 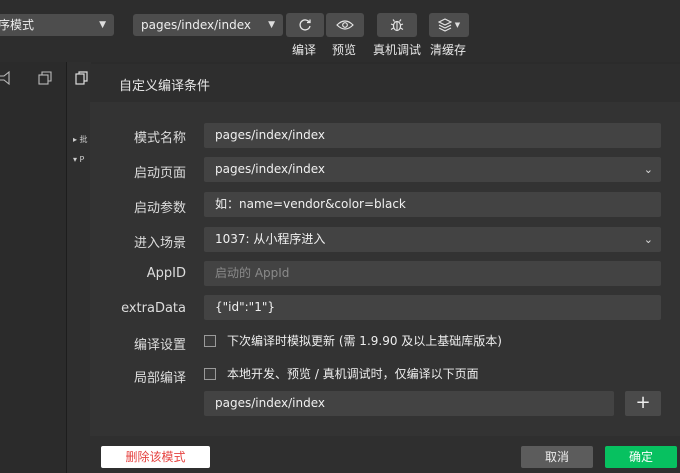 I want to click on confirm-button: 确定, so click(x=641, y=457).